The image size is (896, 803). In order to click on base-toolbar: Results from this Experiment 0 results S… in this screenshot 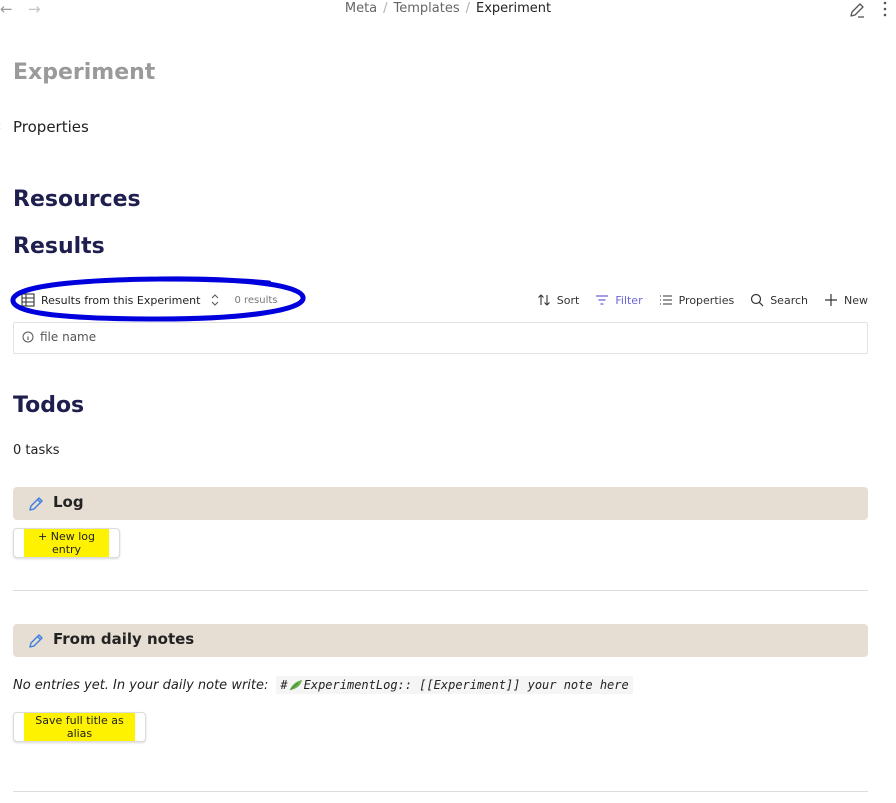, I will do `click(440, 301)`.